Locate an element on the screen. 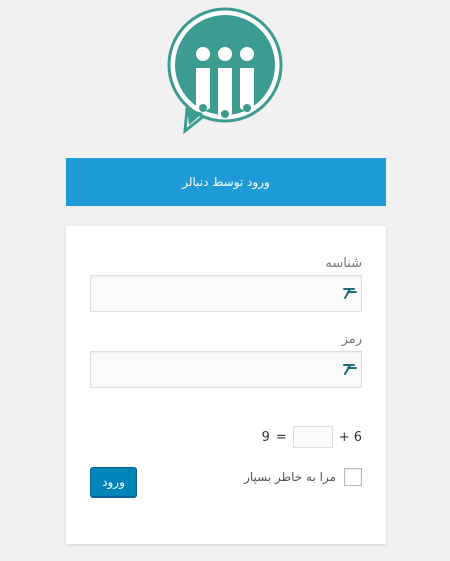  captcha-input is located at coordinates (312, 437).